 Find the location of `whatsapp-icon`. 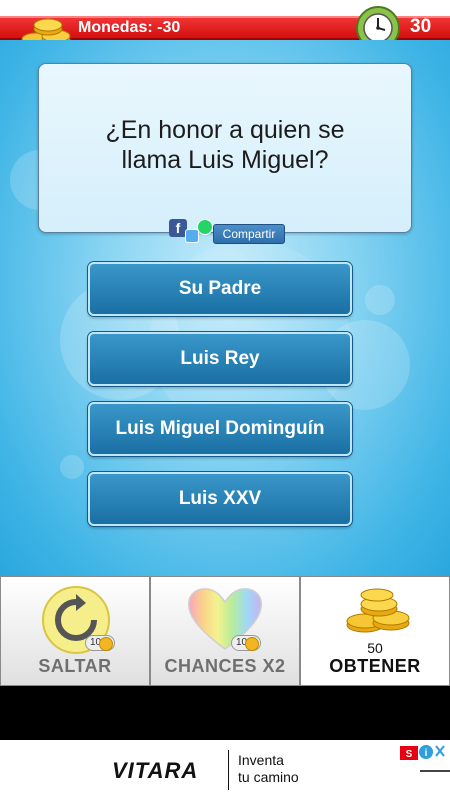

whatsapp-icon is located at coordinates (205, 227).